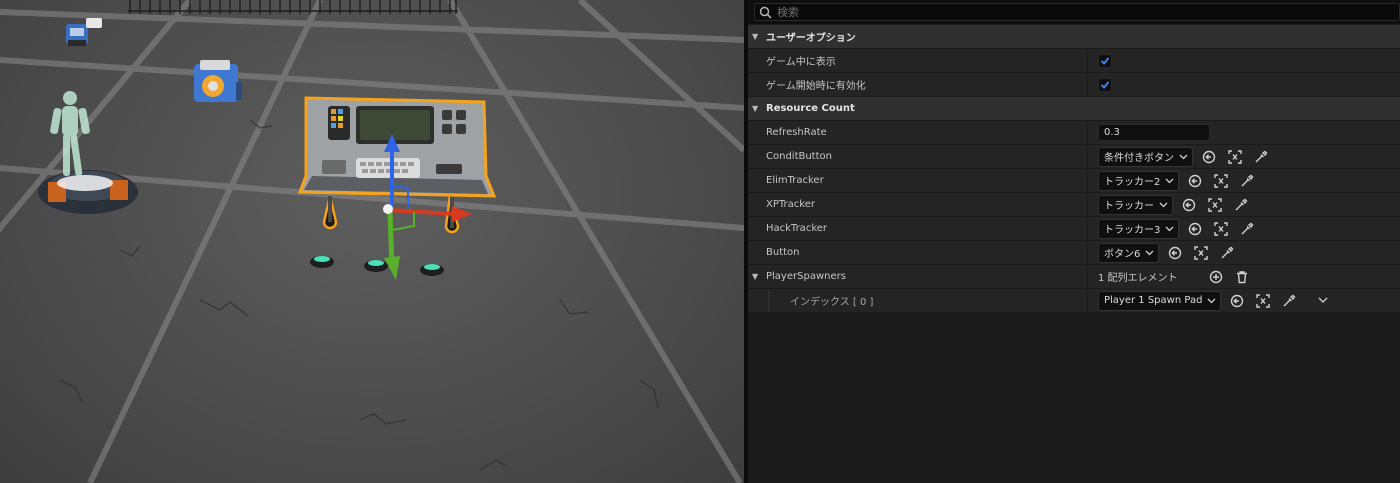  What do you see at coordinates (84, 32) in the screenshot?
I see `device-icon-actor` at bounding box center [84, 32].